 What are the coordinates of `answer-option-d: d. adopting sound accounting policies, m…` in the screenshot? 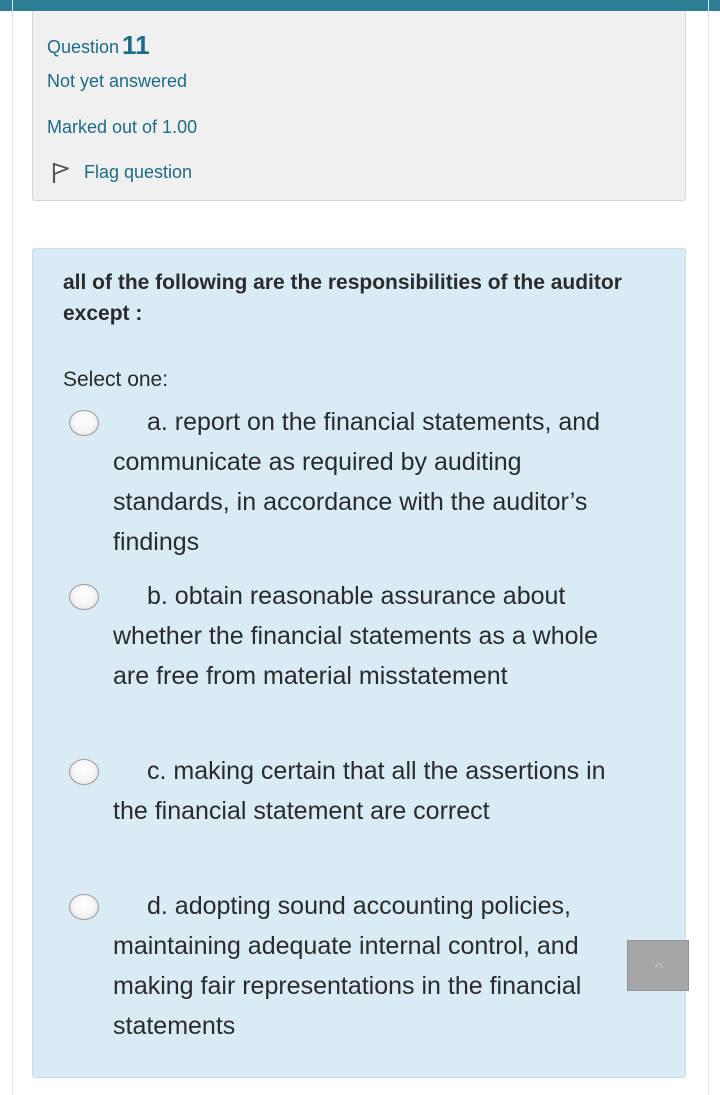 It's located at (349, 968).